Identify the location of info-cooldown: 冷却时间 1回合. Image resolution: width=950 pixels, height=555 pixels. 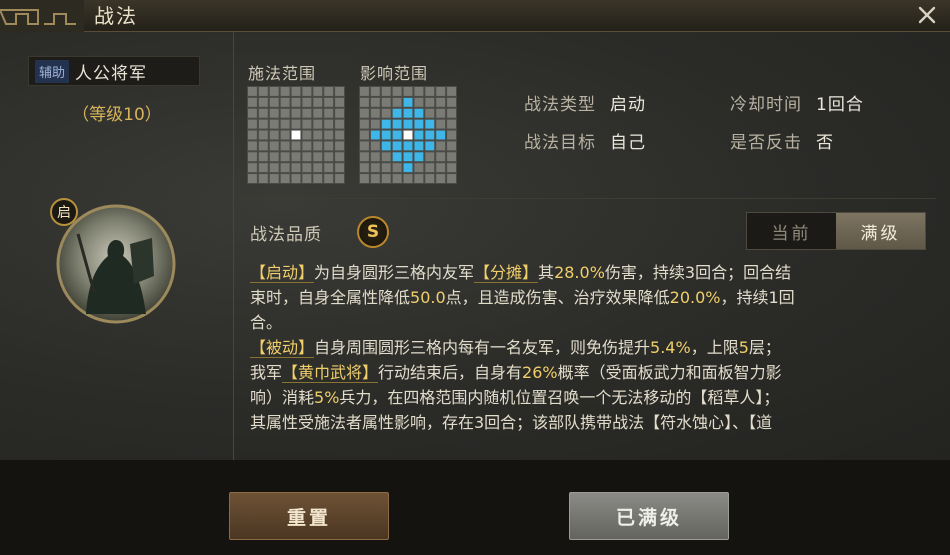
(797, 102).